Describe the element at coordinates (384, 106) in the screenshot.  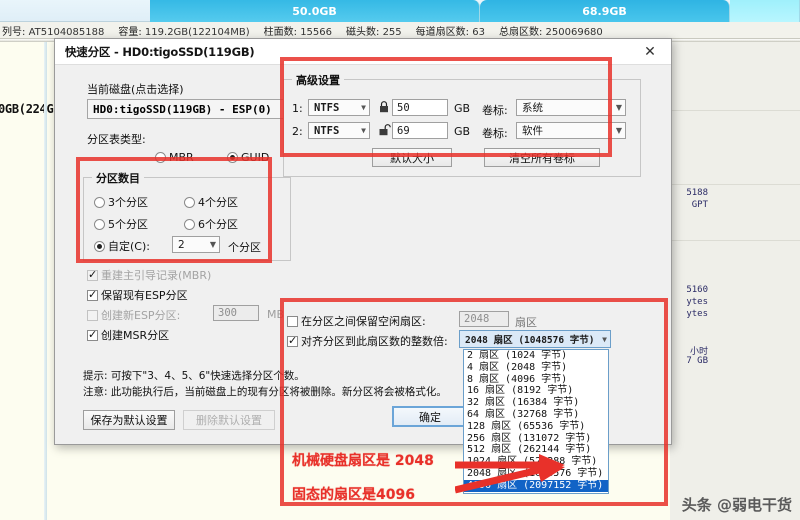
I see `lock-closed-icon` at that location.